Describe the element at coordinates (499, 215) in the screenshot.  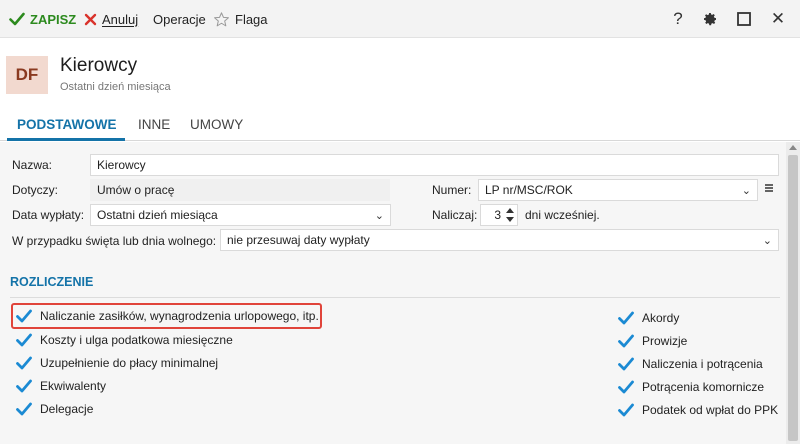
I see `accrue-days-stepper: 3` at that location.